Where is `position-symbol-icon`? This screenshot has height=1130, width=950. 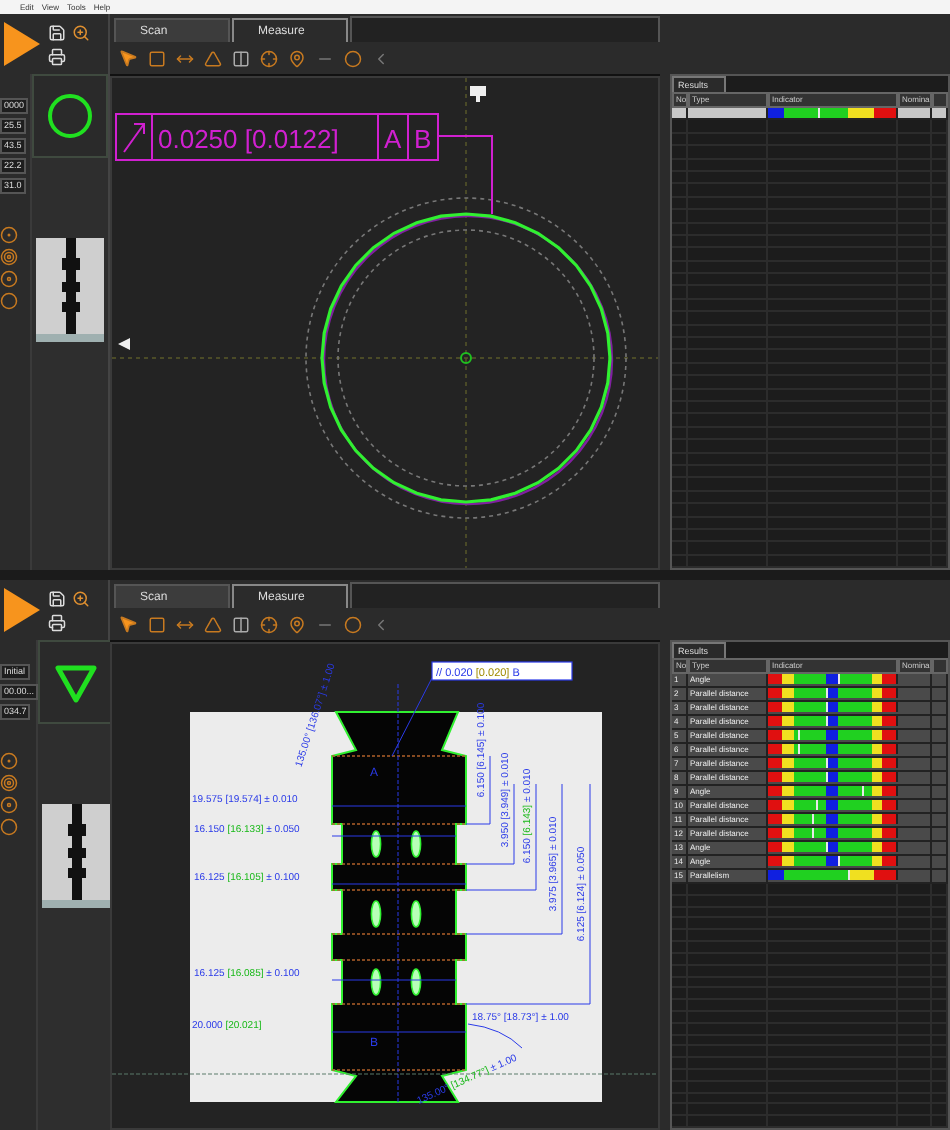
position-symbol-icon is located at coordinates (134, 138).